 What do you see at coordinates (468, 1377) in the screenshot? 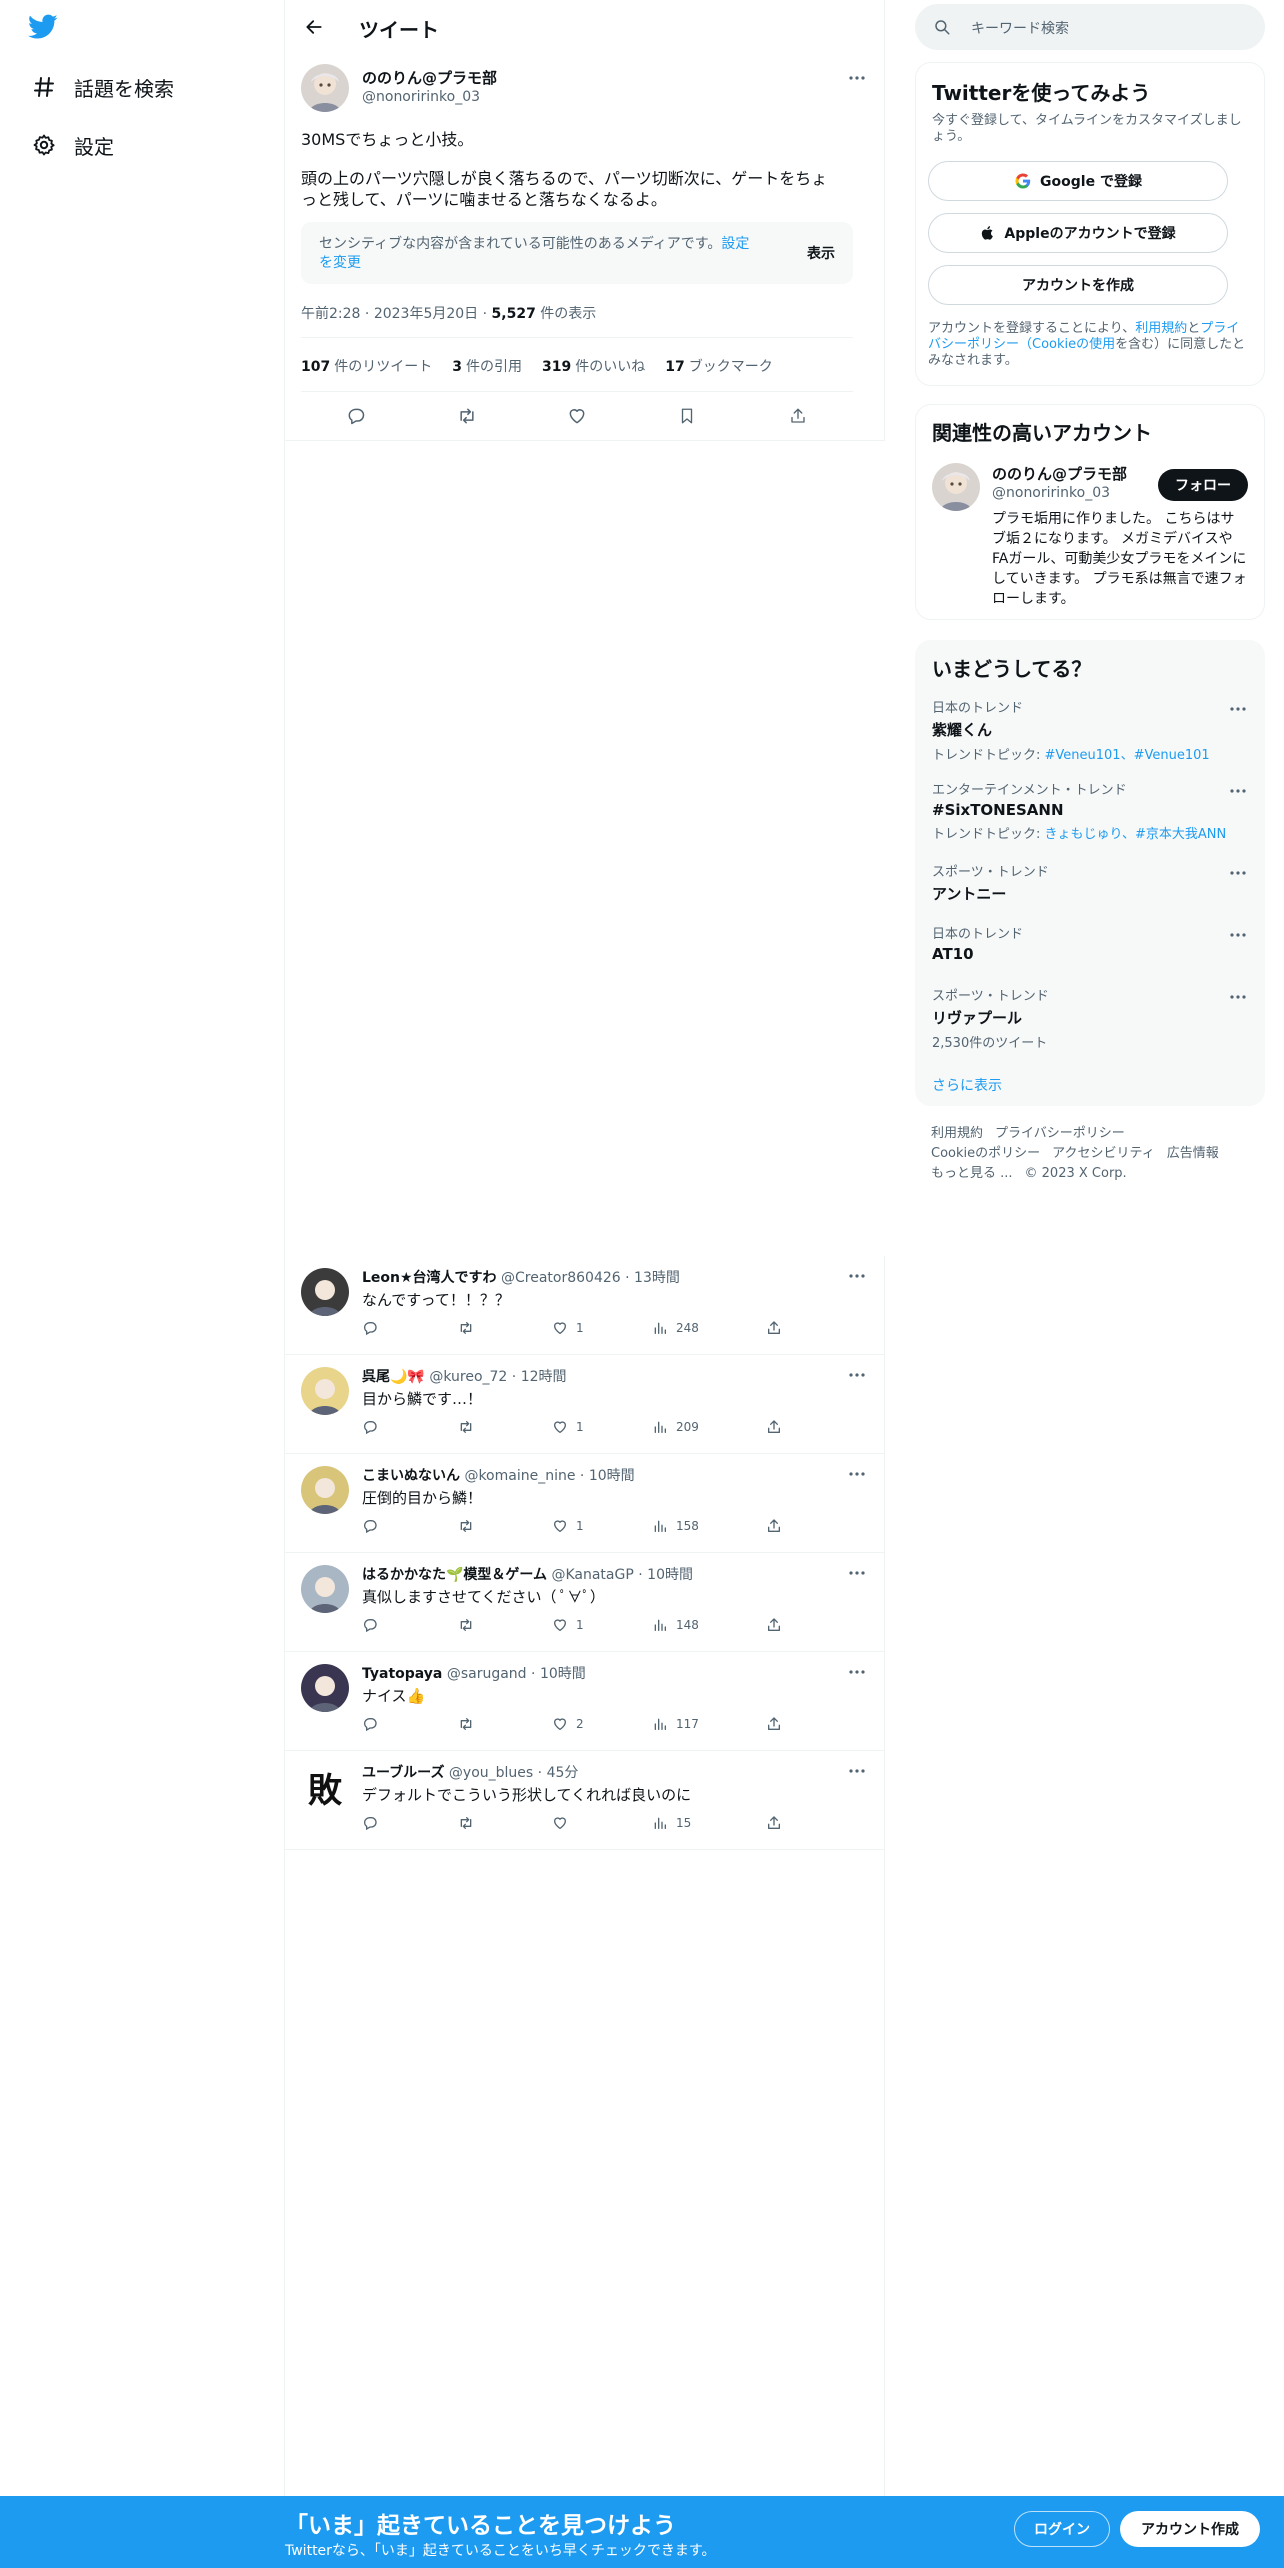
I see `reply-author-handle: @kureo_72` at bounding box center [468, 1377].